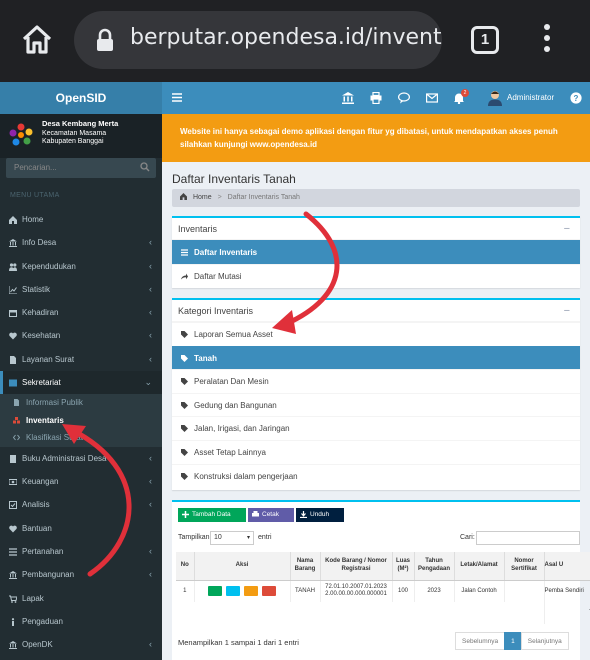  Describe the element at coordinates (356, 566) in the screenshot. I see `column-header: Kode Barang / Nomor Registrasi` at that location.